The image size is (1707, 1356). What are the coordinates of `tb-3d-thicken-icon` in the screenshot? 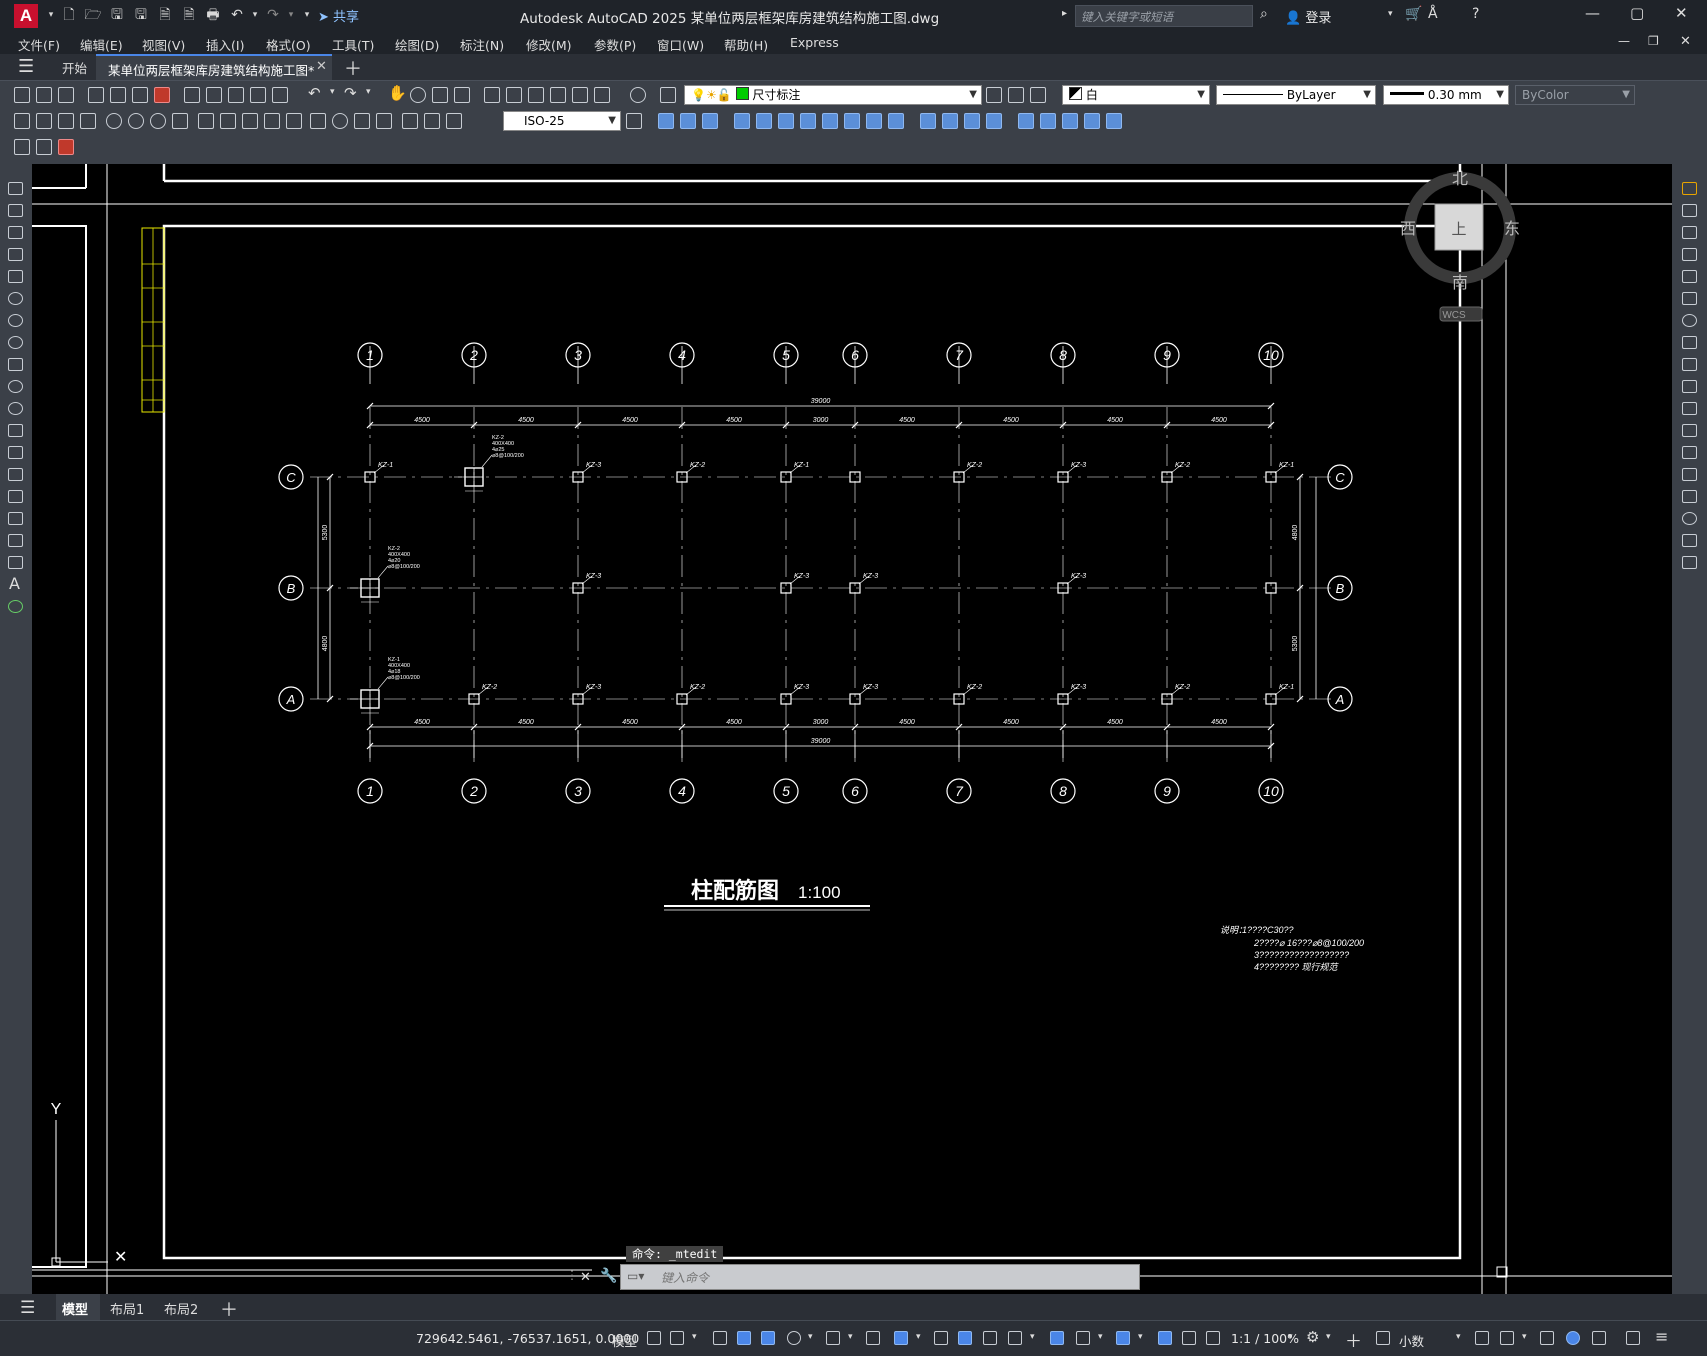 It's located at (1092, 121).